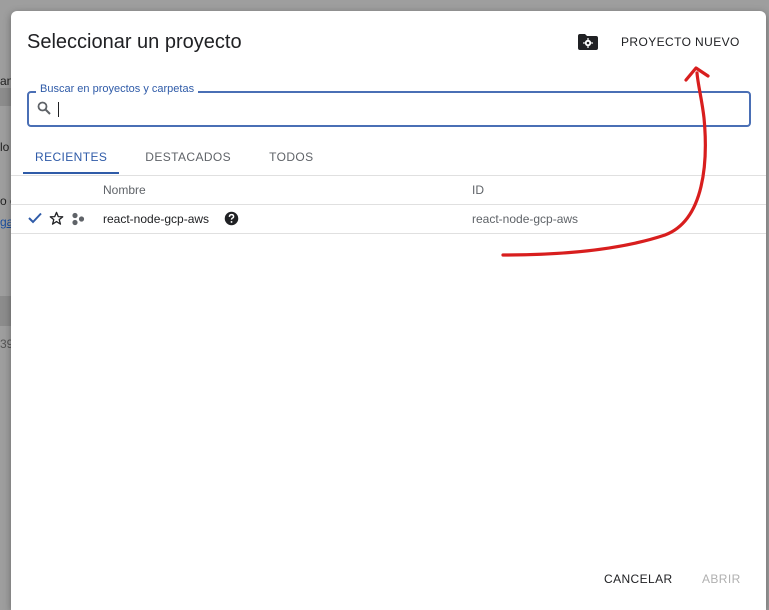  I want to click on check-icon, so click(35, 218).